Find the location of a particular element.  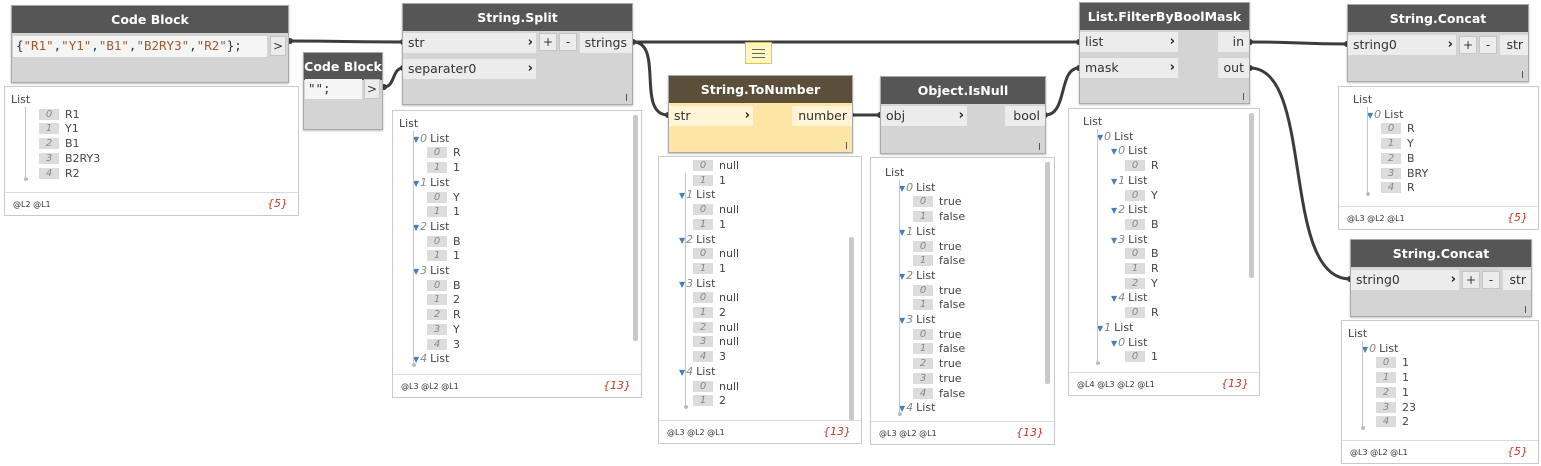

input-port-separator: separater0 › is located at coordinates (469, 69).